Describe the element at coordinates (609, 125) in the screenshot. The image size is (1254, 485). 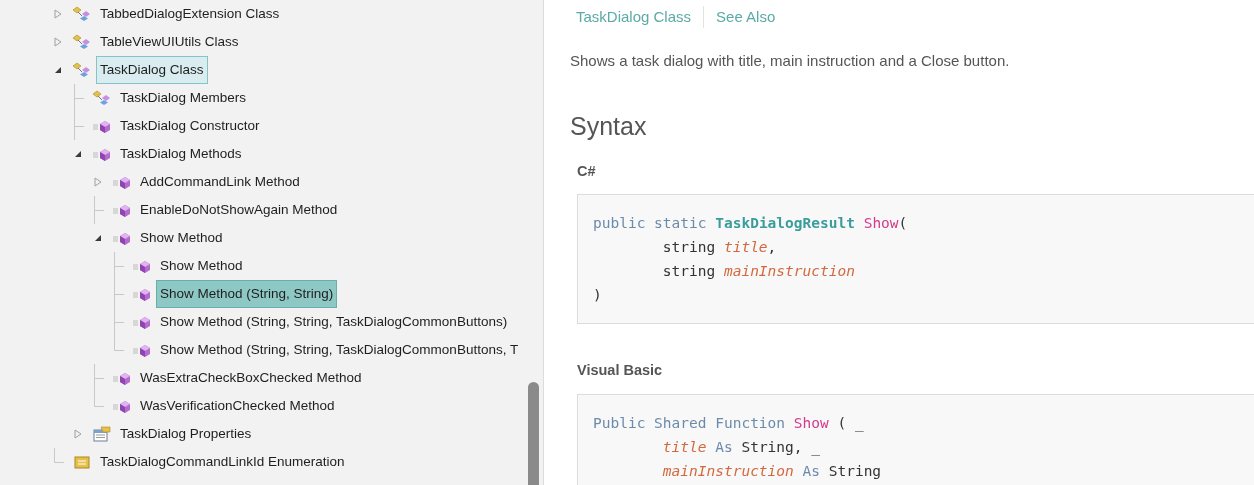
I see `section-heading: Syntax` at that location.